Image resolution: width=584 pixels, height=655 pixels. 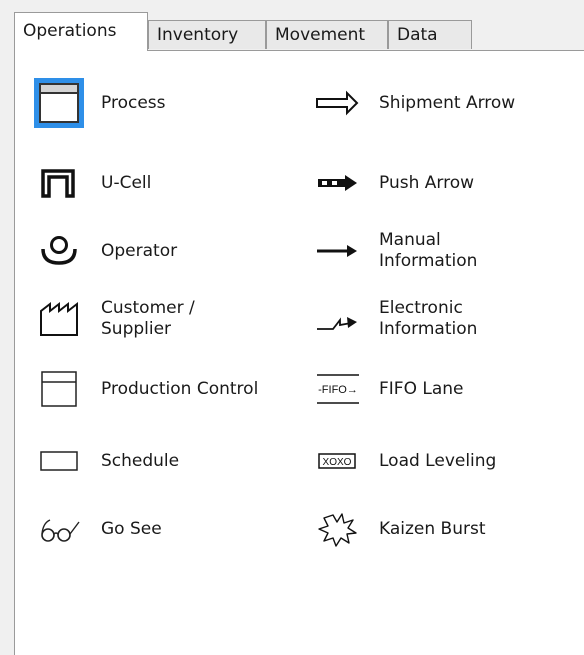 I want to click on shape-label: Process, so click(x=133, y=102).